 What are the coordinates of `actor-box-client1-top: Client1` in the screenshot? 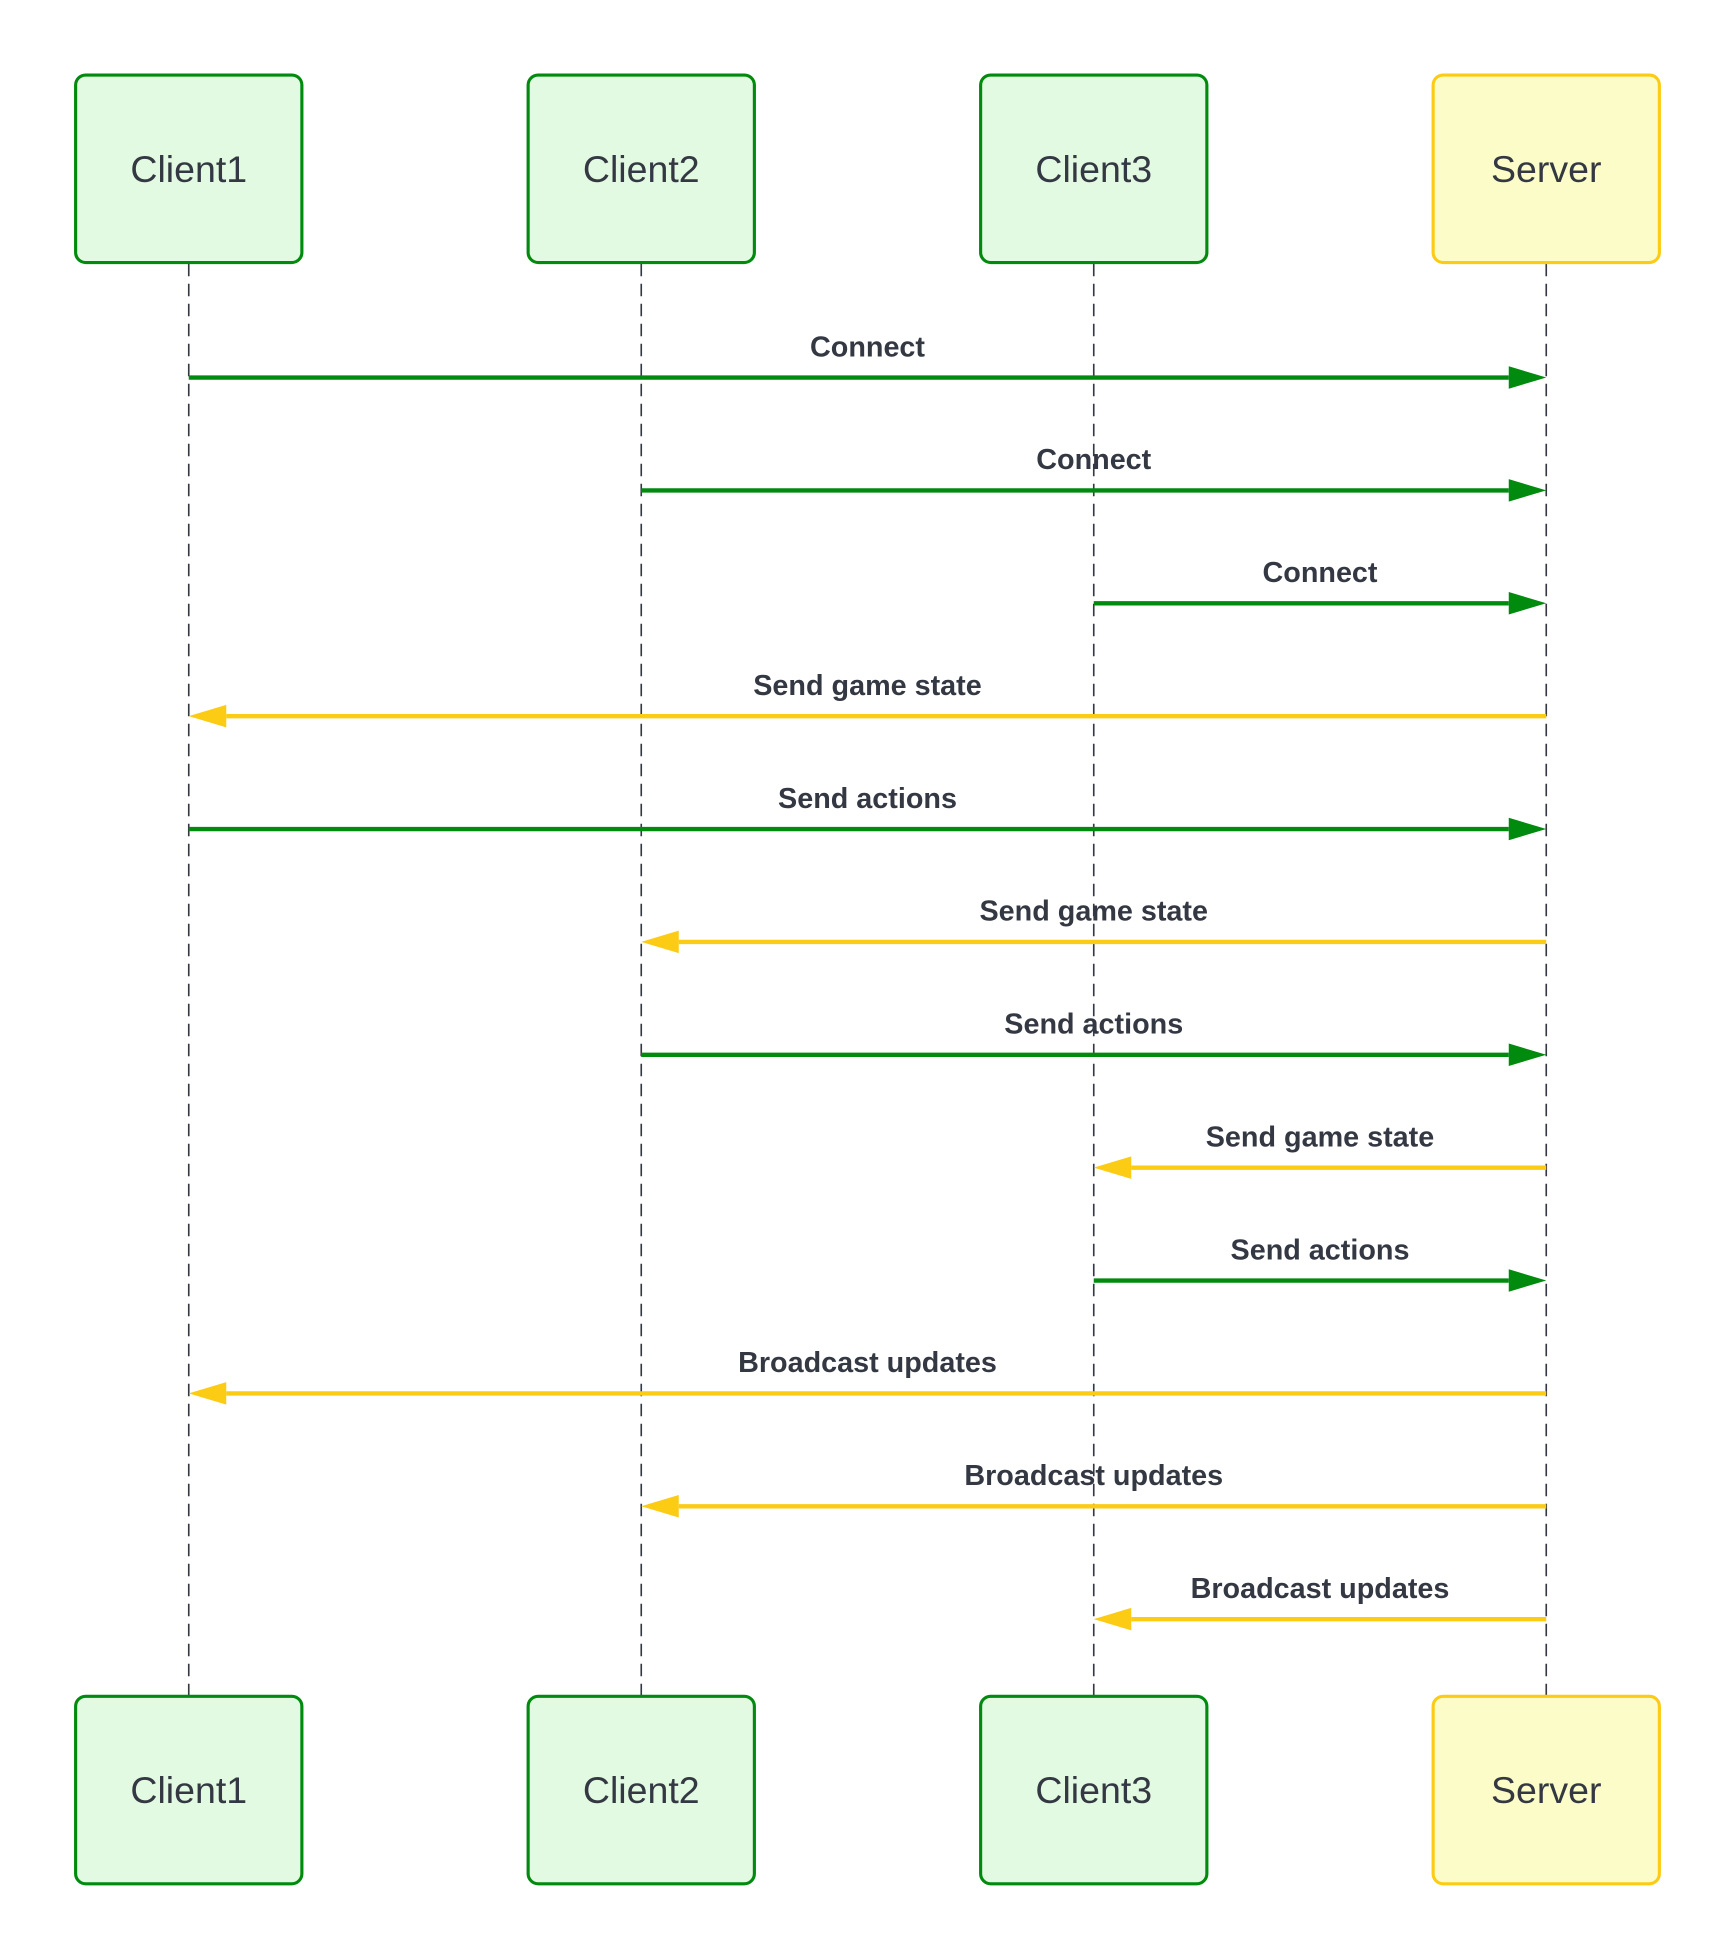 It's located at (189, 169).